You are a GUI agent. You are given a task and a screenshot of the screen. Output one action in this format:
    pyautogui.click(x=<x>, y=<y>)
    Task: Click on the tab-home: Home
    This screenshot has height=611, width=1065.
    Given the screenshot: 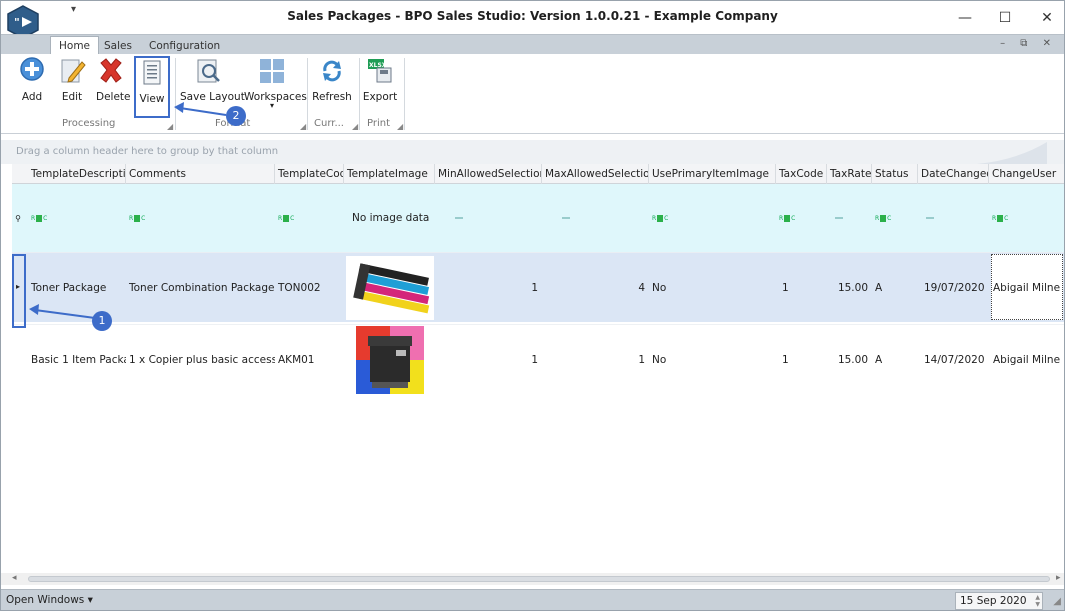 What is the action you would take?
    pyautogui.click(x=75, y=45)
    